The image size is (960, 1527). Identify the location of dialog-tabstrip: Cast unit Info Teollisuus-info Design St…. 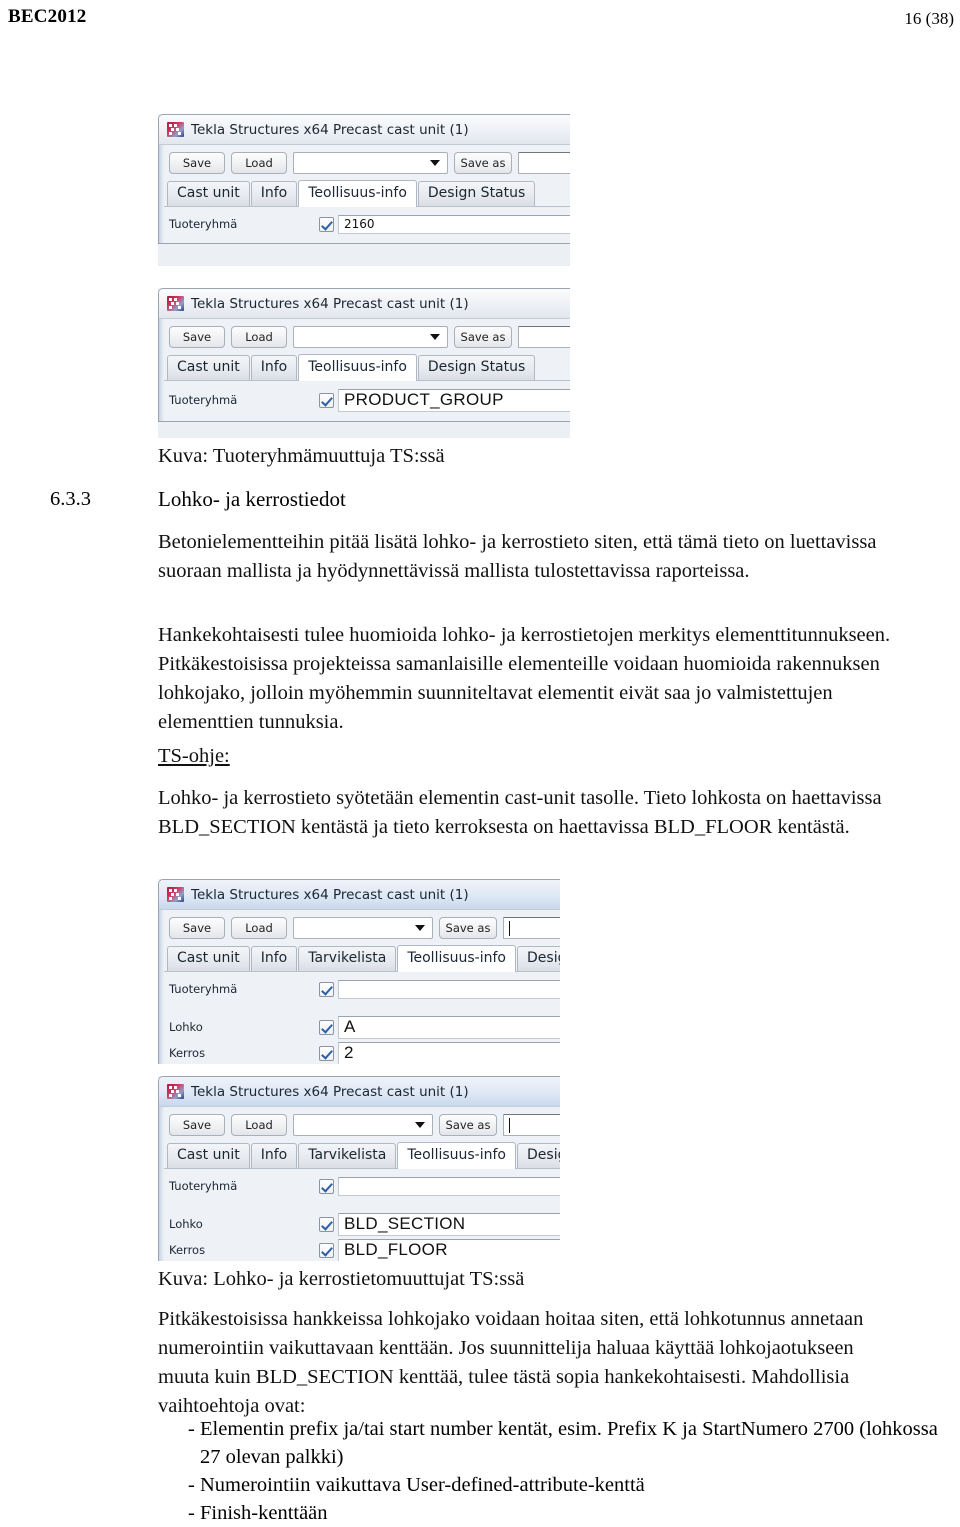
(364, 193).